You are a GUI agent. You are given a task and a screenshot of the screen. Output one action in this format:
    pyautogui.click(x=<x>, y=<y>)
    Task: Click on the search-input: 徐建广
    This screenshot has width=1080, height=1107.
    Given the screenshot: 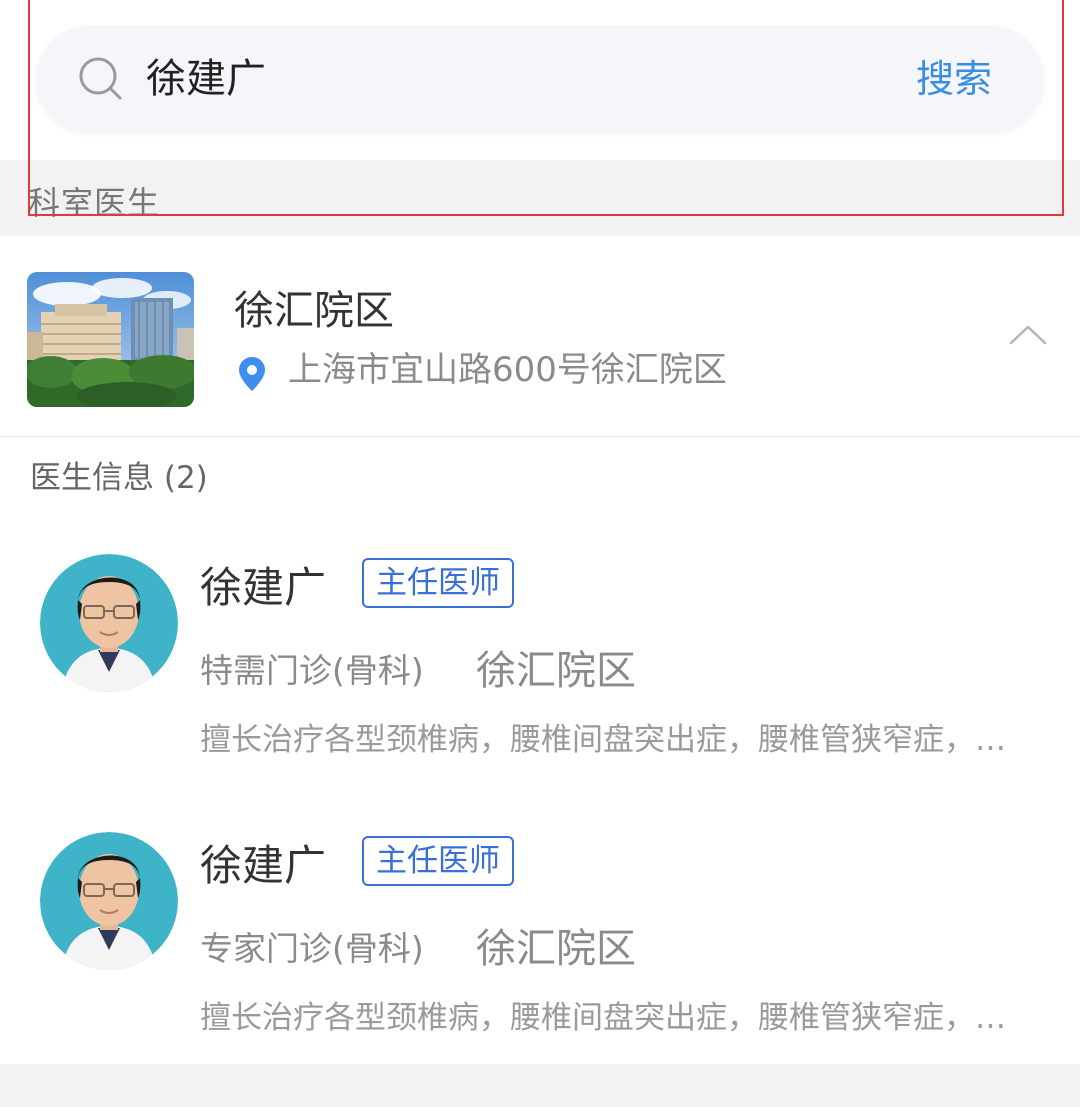 What is the action you would take?
    pyautogui.click(x=206, y=79)
    